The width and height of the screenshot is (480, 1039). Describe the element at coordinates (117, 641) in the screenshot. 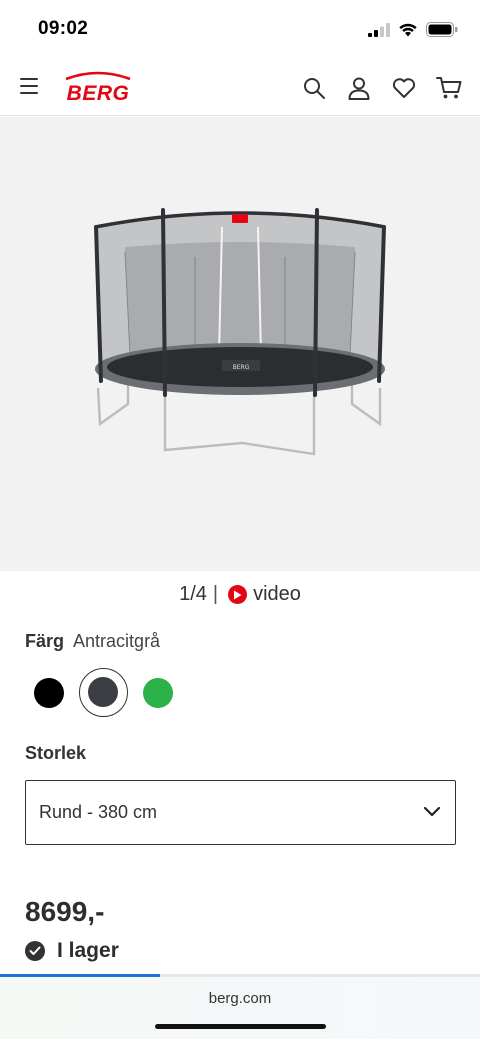

I see `color-value: Antracitgrå` at that location.